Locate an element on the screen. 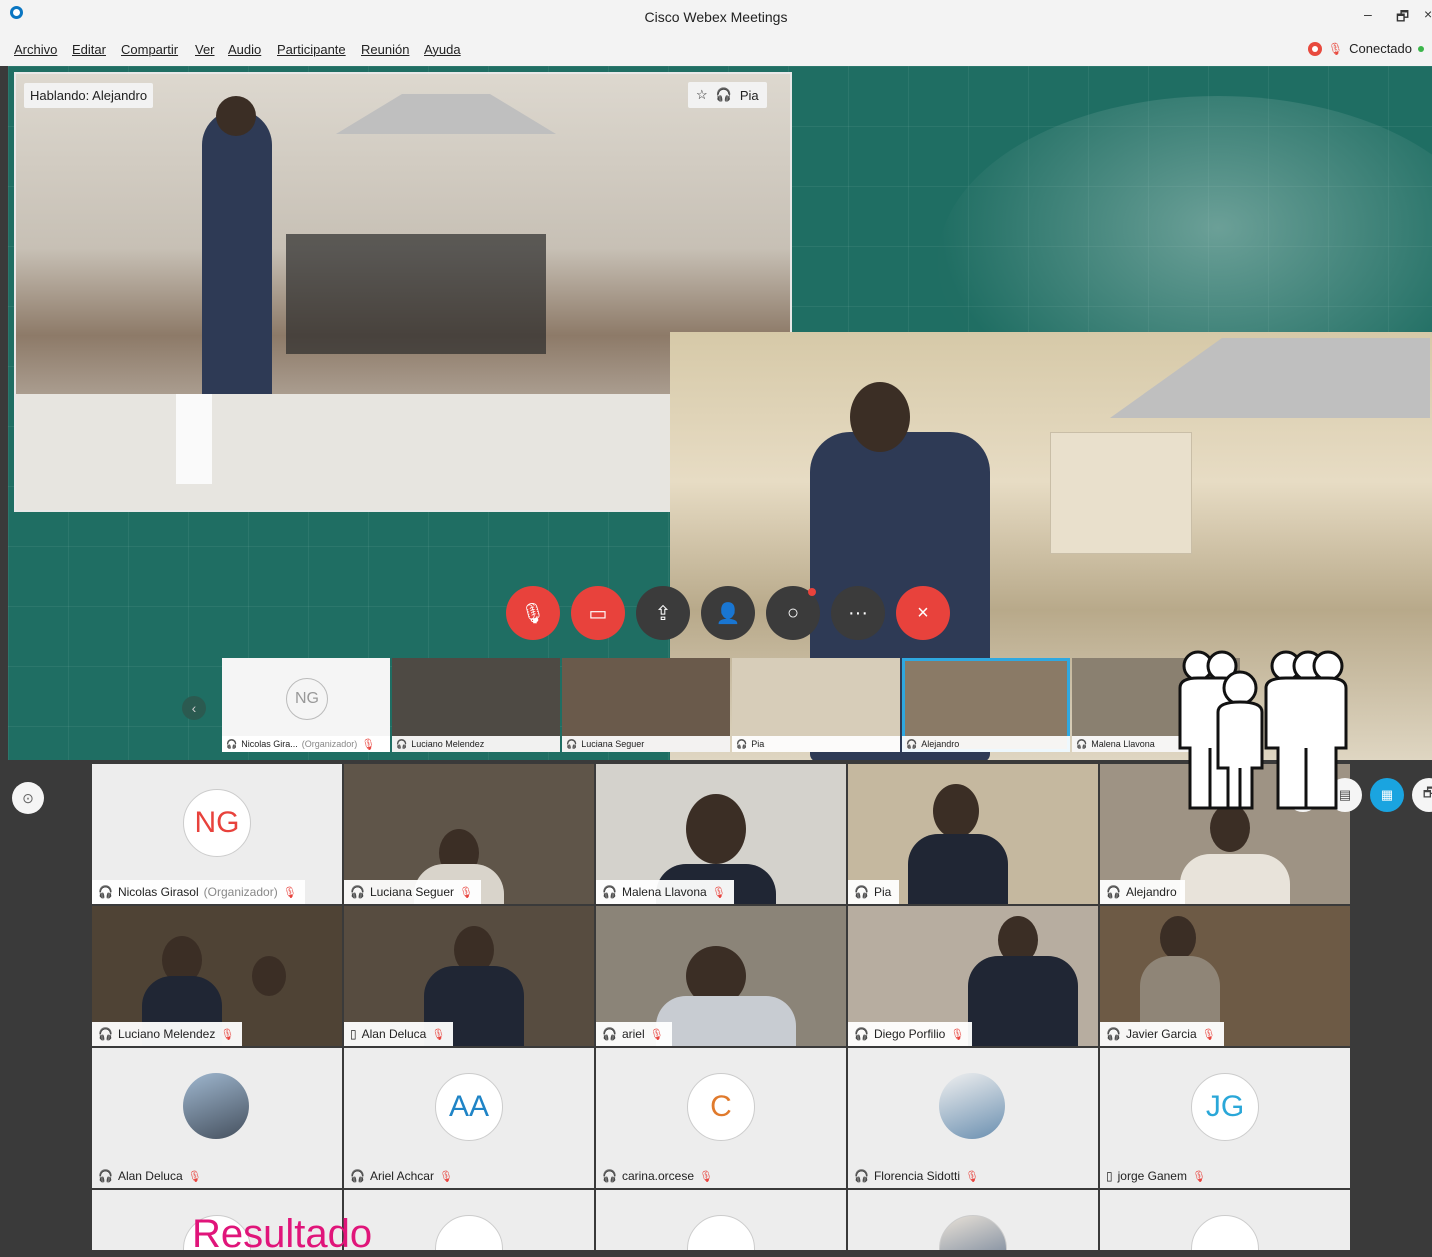  camera-off-icon: ▭ is located at coordinates (598, 613).